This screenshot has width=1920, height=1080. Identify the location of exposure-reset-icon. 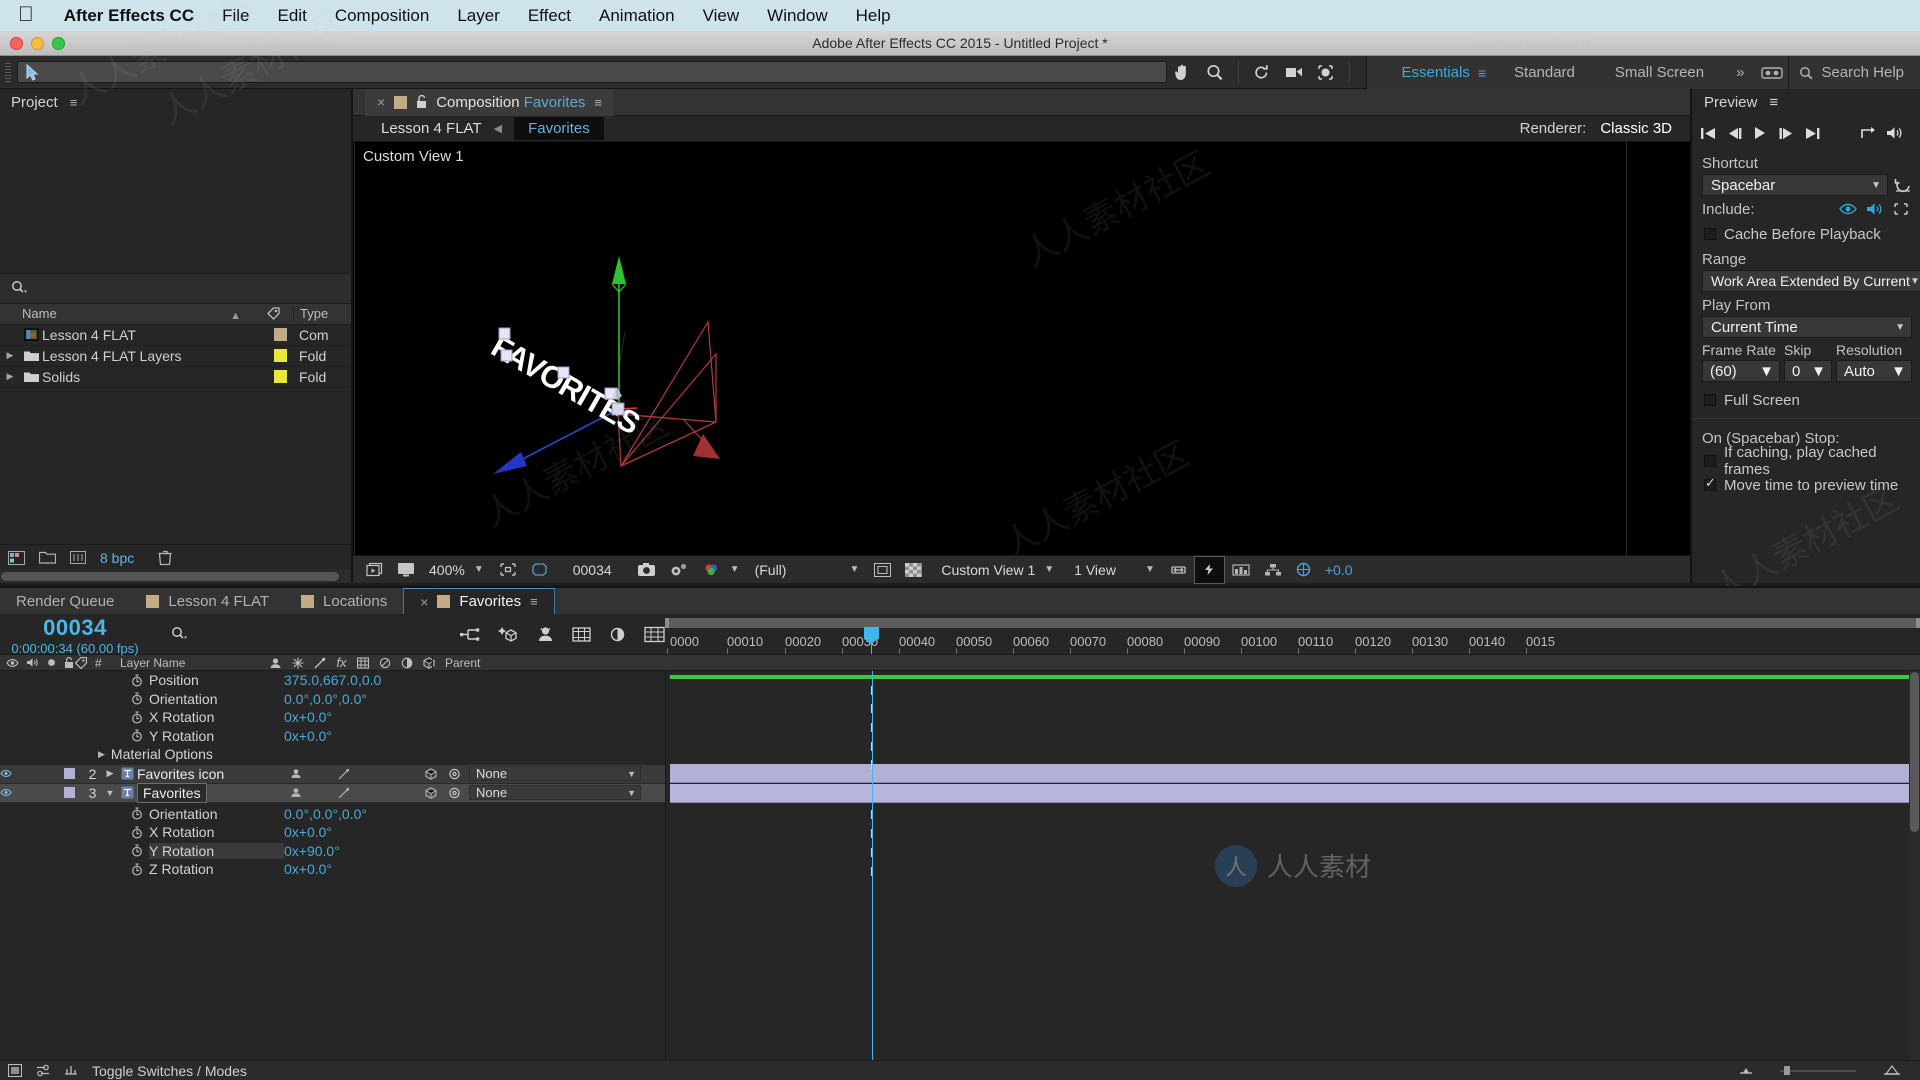
(1303, 570).